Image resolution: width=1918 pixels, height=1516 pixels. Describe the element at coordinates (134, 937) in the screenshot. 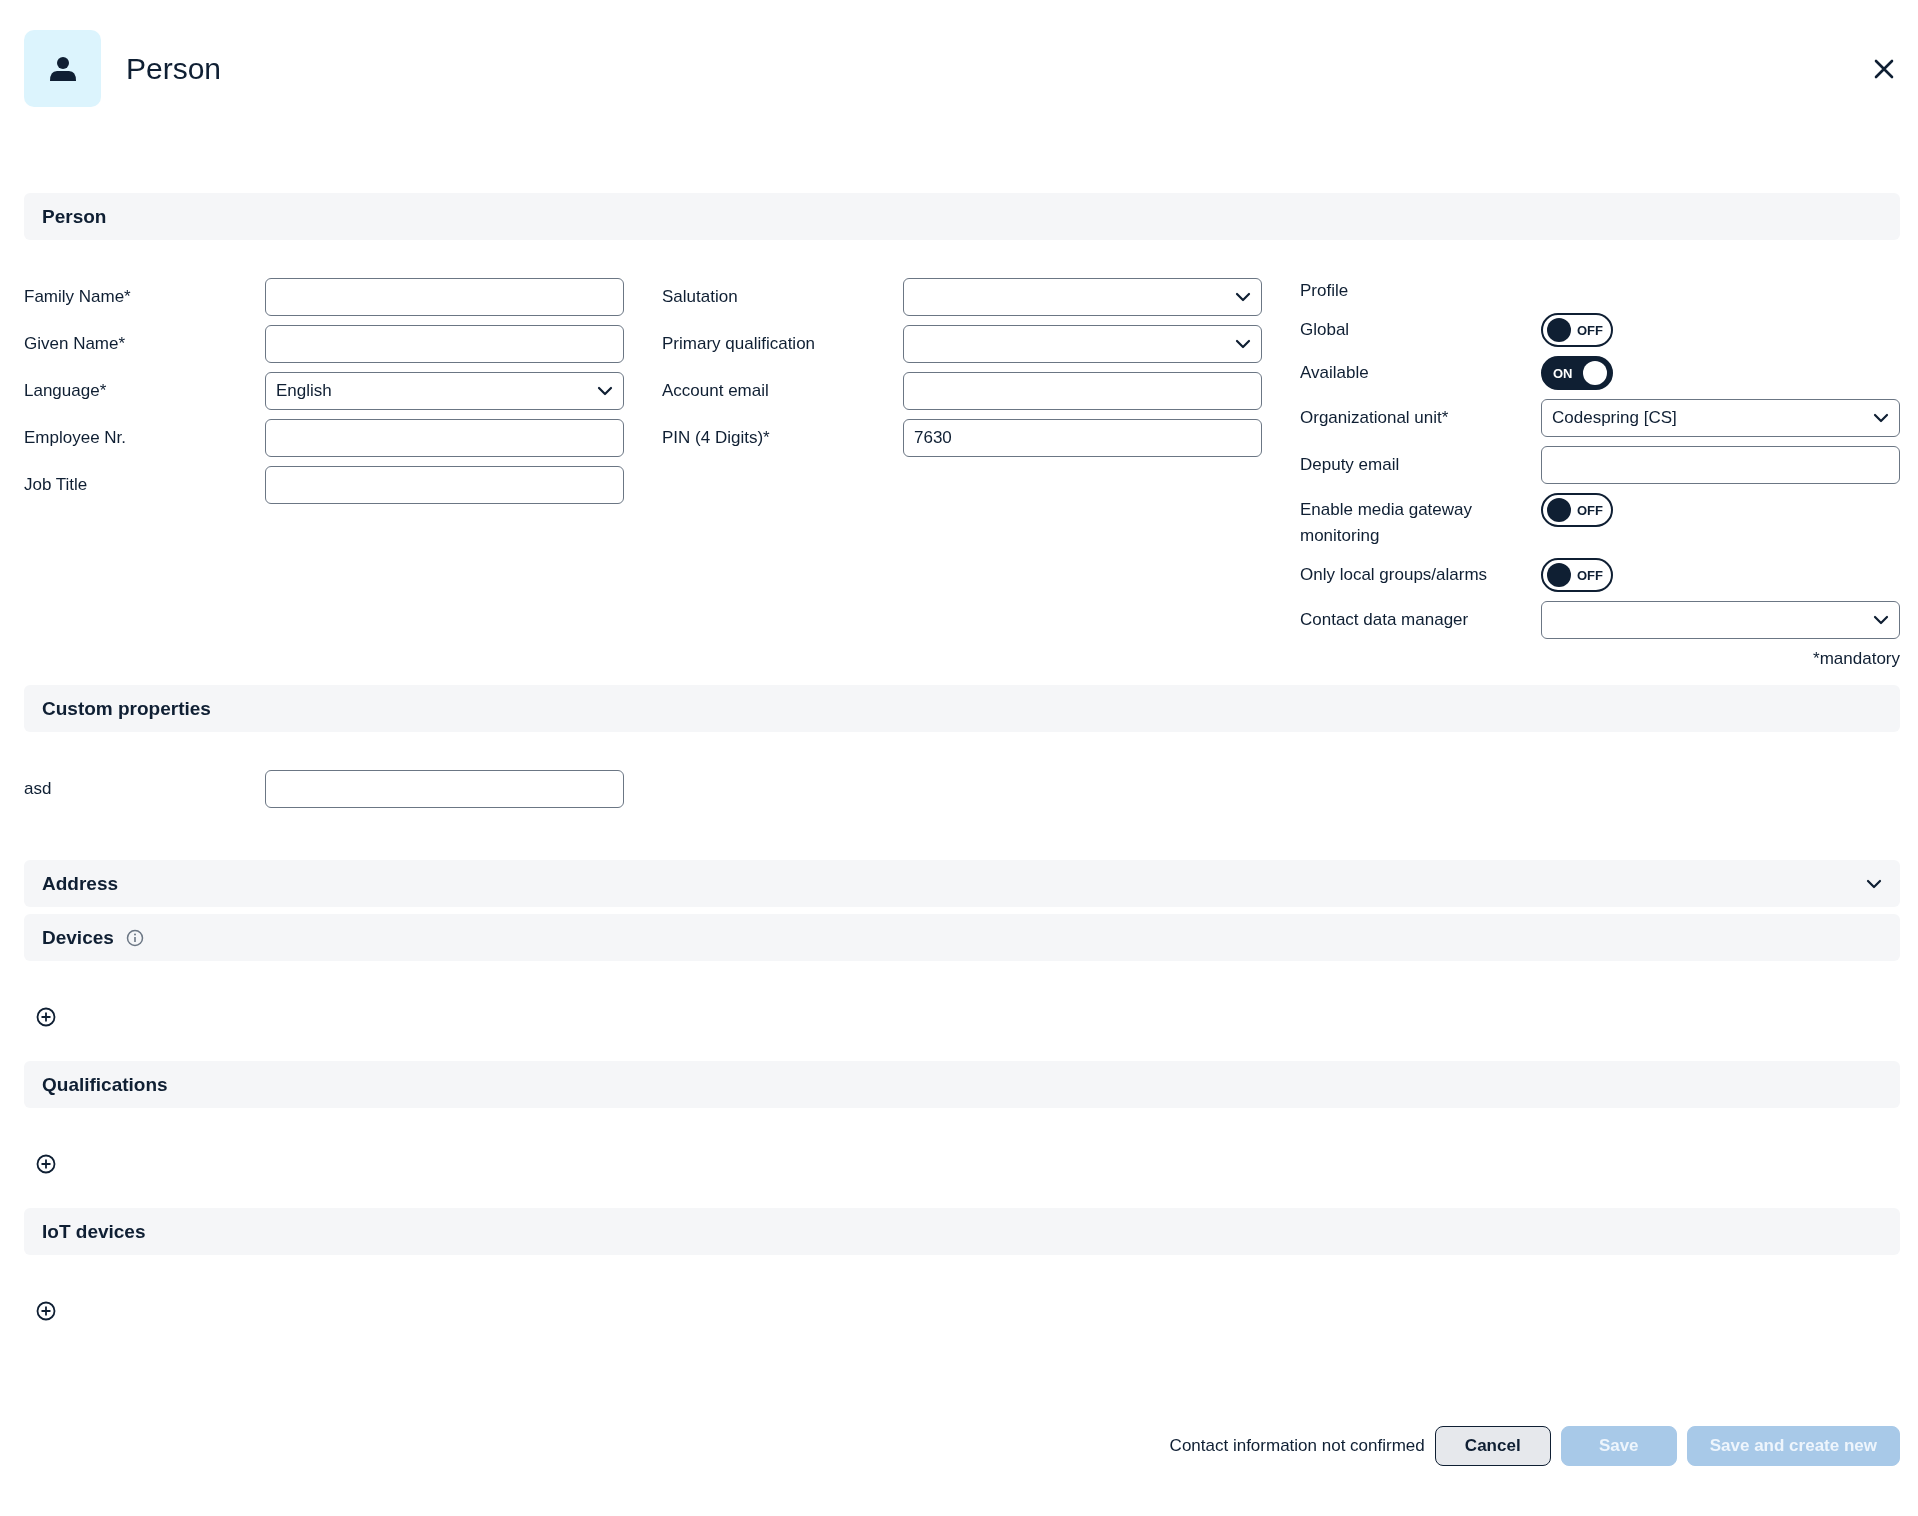

I see `info-icon` at that location.